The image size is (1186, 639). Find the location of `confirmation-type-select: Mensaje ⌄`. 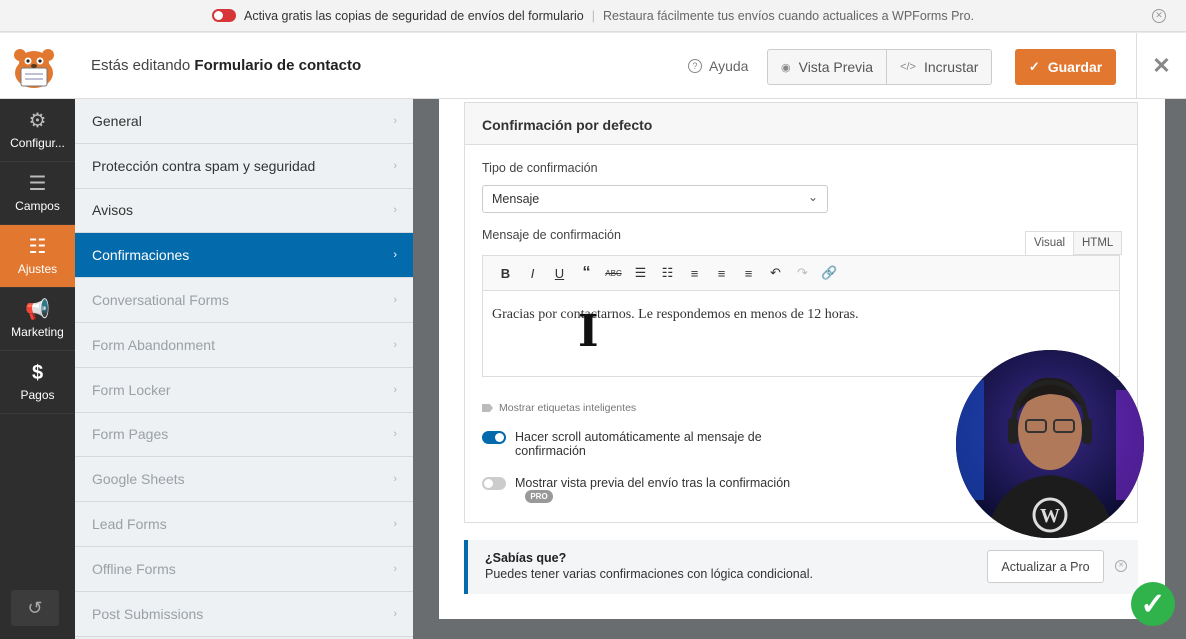

confirmation-type-select: Mensaje ⌄ is located at coordinates (655, 199).